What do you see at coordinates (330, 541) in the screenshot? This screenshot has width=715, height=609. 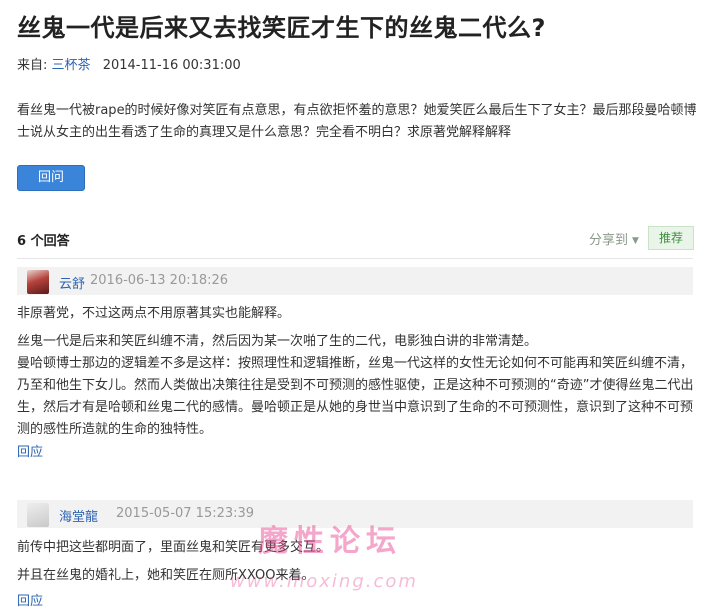 I see `watermark: 魔性论坛` at bounding box center [330, 541].